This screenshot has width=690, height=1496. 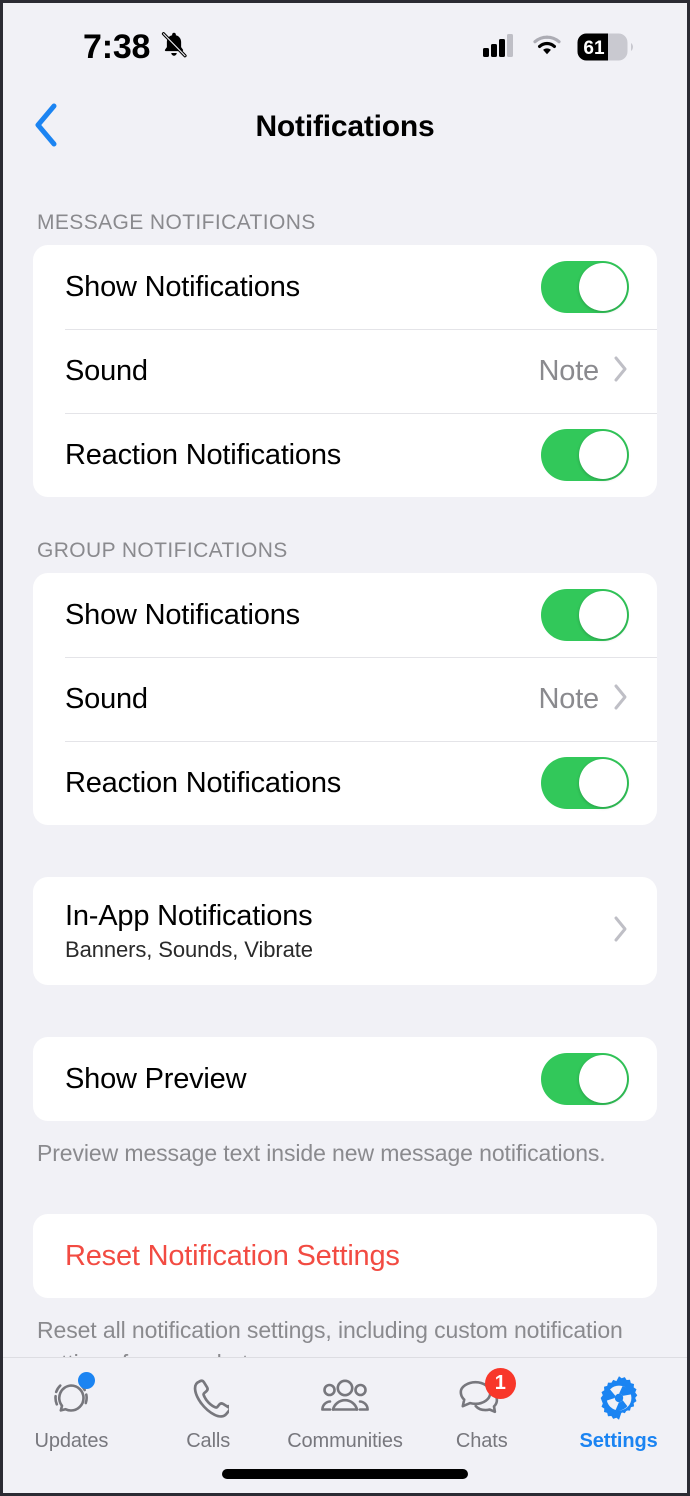 I want to click on tab-calls: Calls, so click(x=208, y=1412).